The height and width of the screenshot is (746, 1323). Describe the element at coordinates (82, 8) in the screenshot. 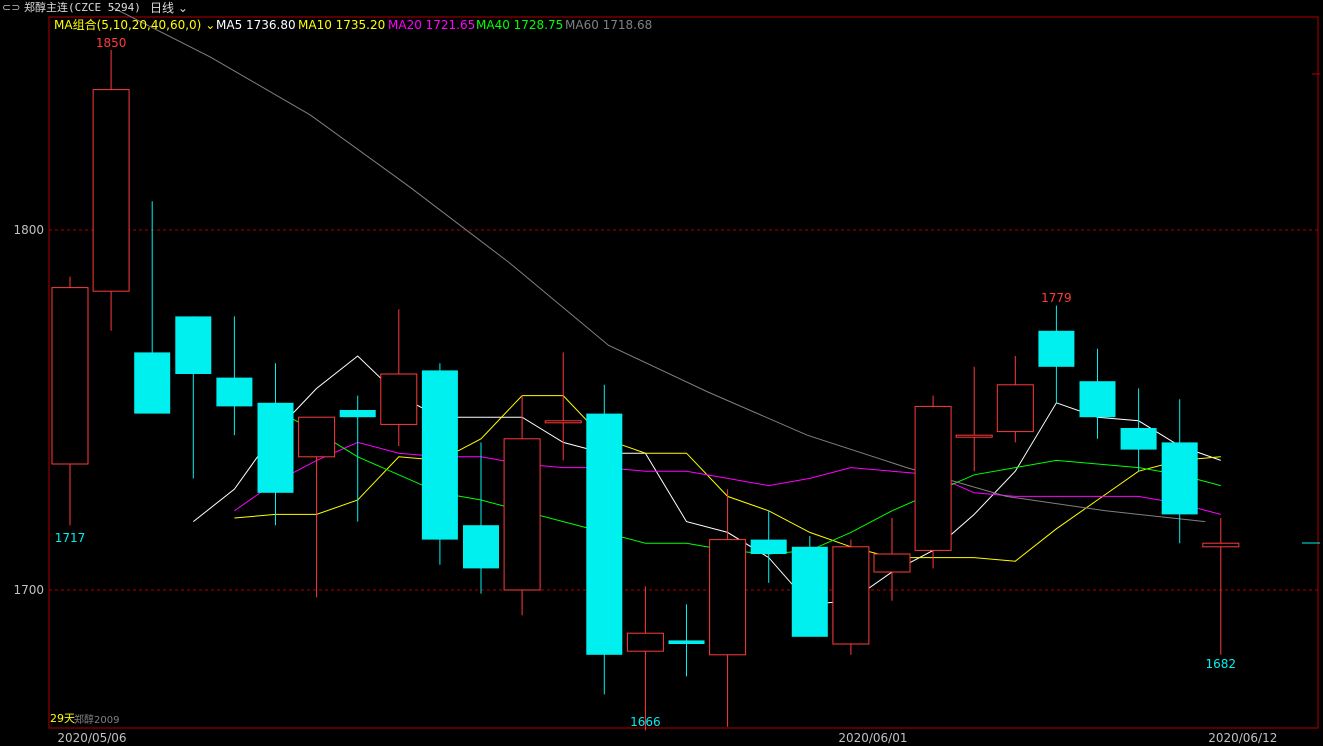

I see `symbol-label: 郑醇主连(CZCE 5294)` at that location.